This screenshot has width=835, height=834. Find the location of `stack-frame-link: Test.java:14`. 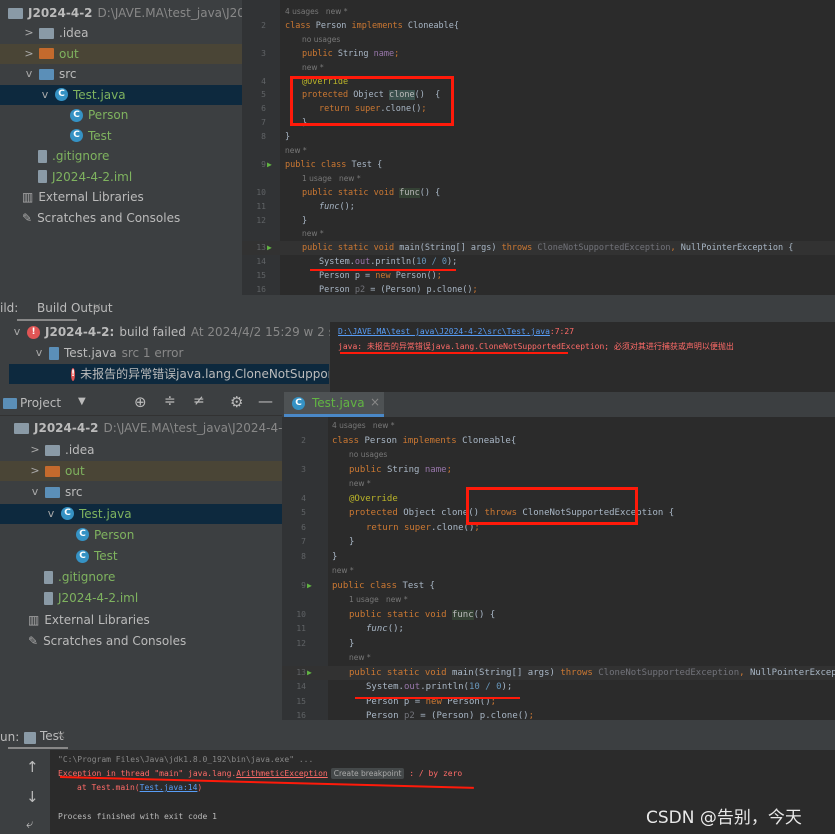

stack-frame-link: Test.java:14 is located at coordinates (169, 787).